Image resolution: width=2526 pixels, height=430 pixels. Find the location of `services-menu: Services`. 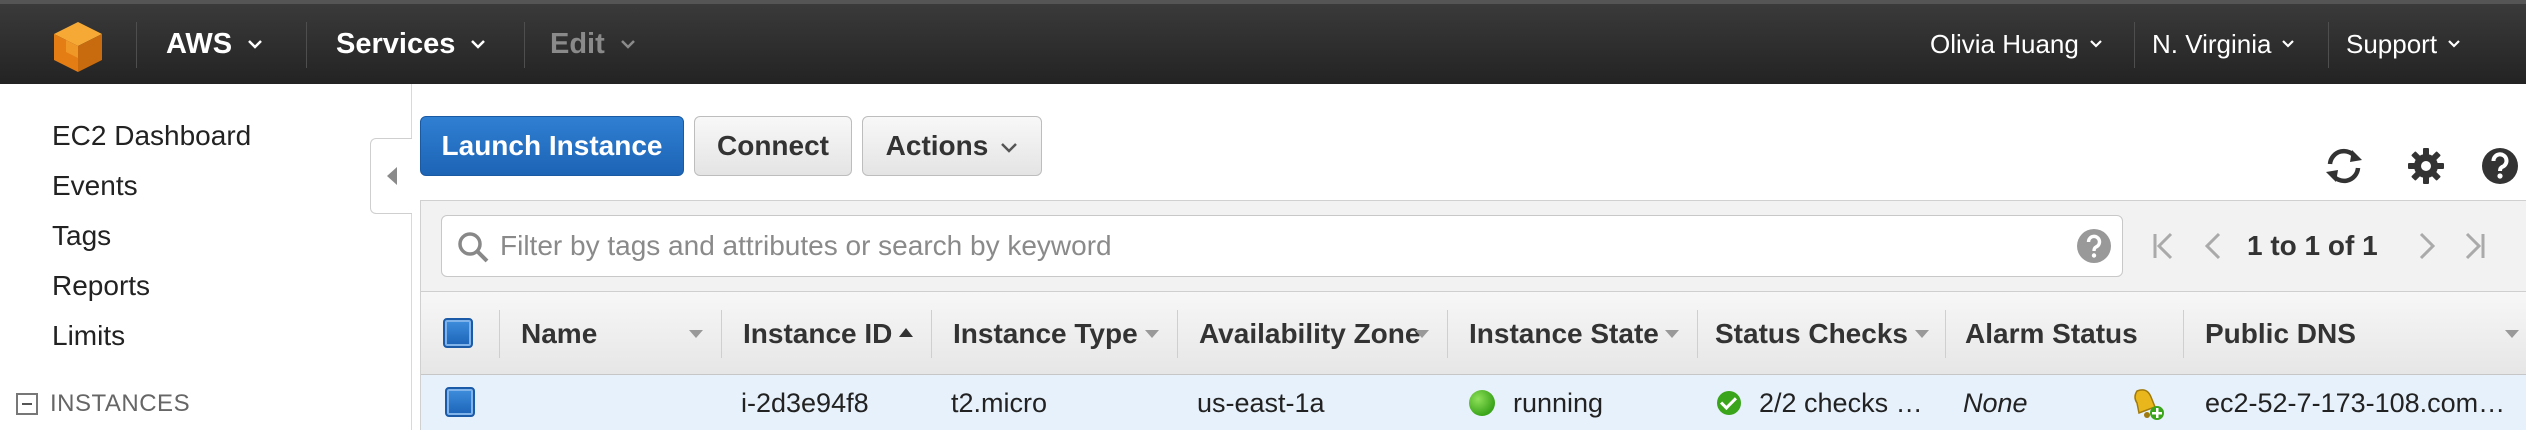

services-menu: Services is located at coordinates (411, 44).